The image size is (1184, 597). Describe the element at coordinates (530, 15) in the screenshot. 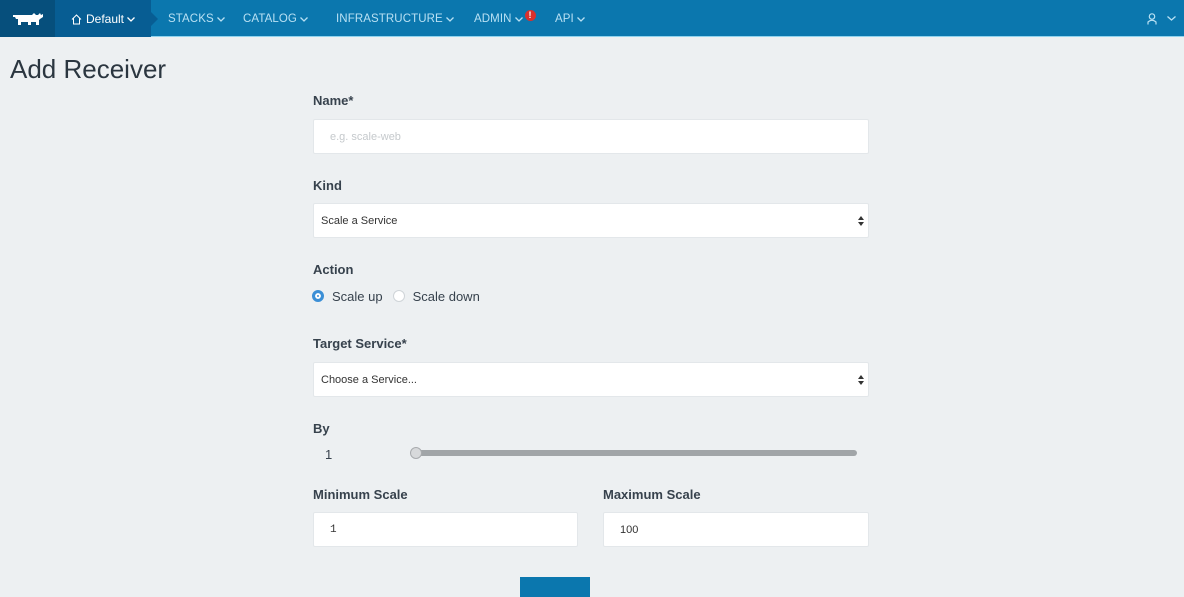

I see `alert-badge-icon: !` at that location.